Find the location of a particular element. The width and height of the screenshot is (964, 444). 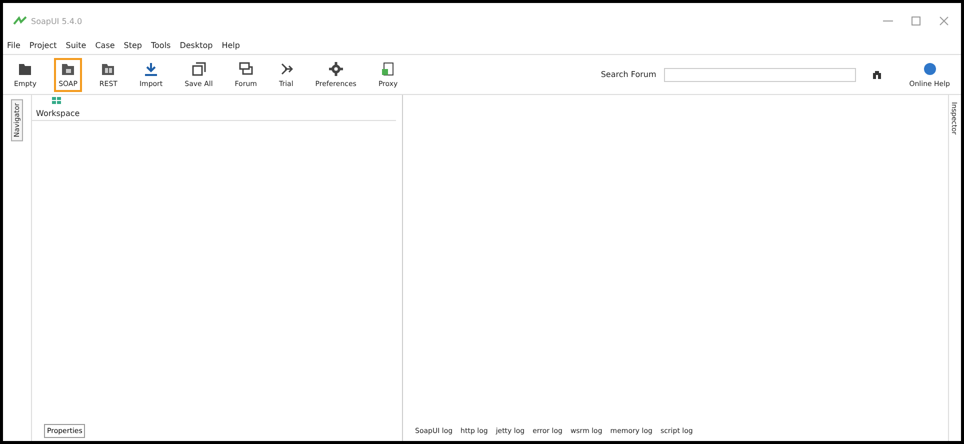

menu-item: Desktop is located at coordinates (196, 45).